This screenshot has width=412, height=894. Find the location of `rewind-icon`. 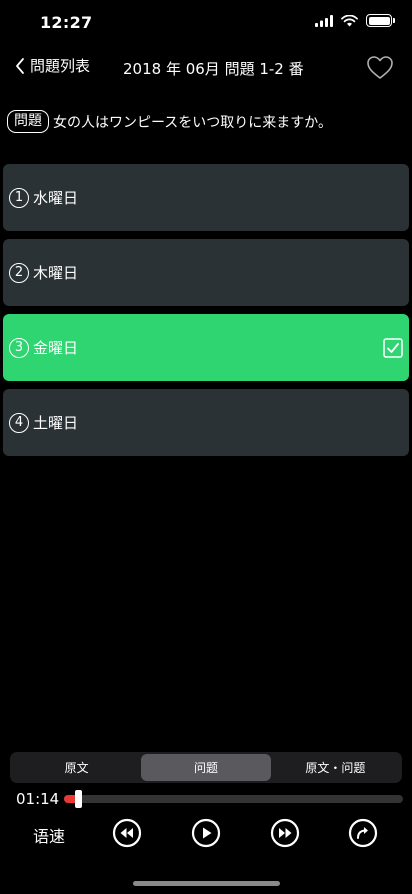

rewind-icon is located at coordinates (127, 833).